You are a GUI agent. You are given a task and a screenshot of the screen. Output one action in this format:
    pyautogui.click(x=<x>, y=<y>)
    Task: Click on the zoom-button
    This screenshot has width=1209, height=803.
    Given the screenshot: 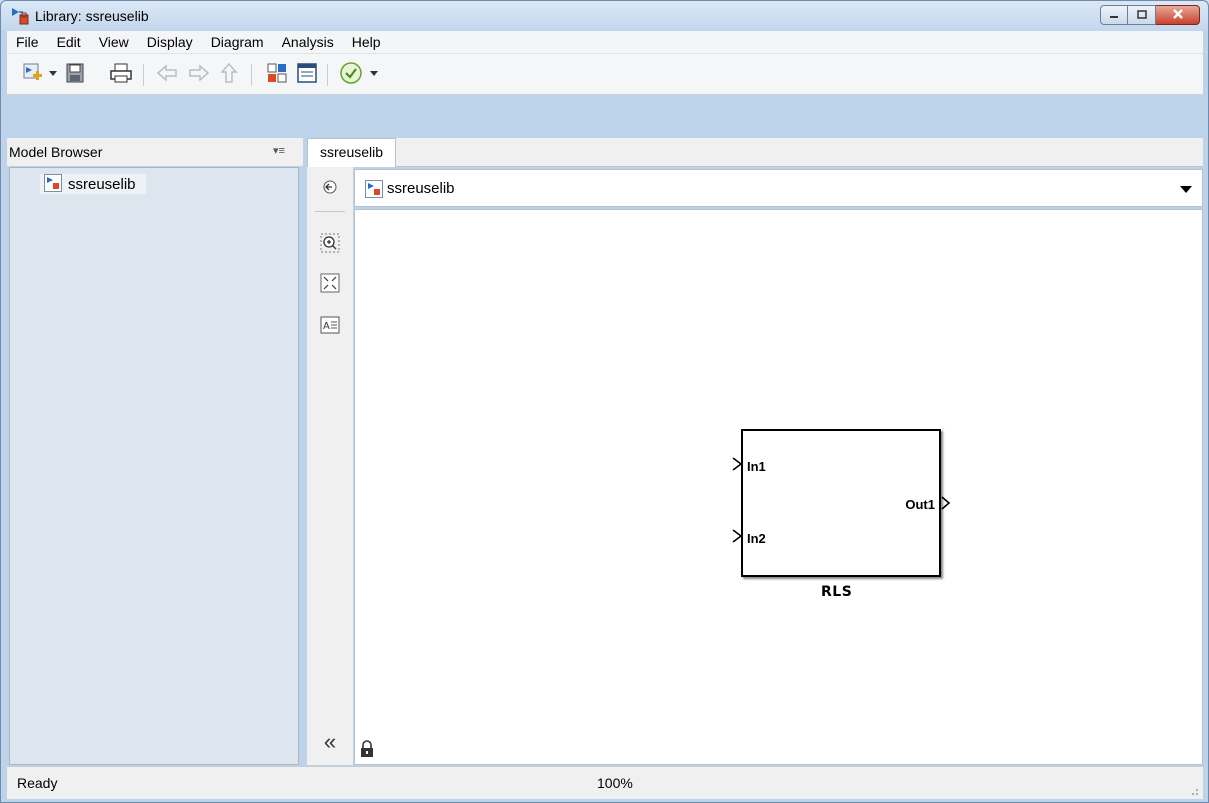 What is the action you would take?
    pyautogui.click(x=330, y=244)
    